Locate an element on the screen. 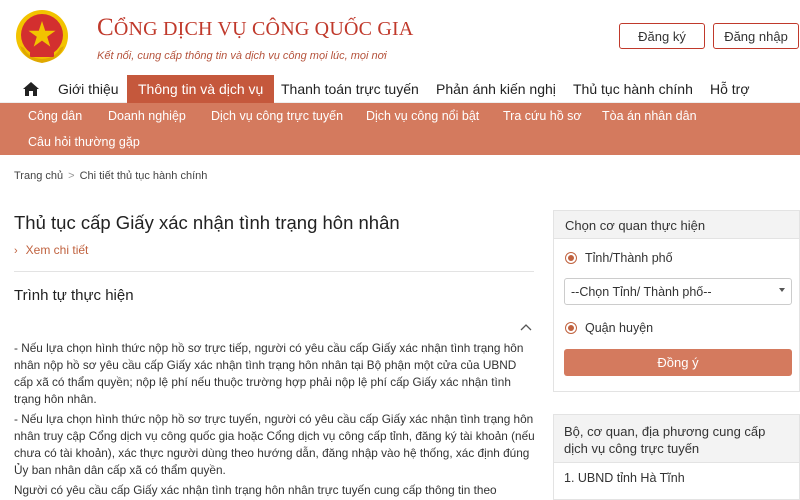 The height and width of the screenshot is (500, 800). breadcrumb-current: Chi tiết thủ tục hành chính is located at coordinates (143, 176).